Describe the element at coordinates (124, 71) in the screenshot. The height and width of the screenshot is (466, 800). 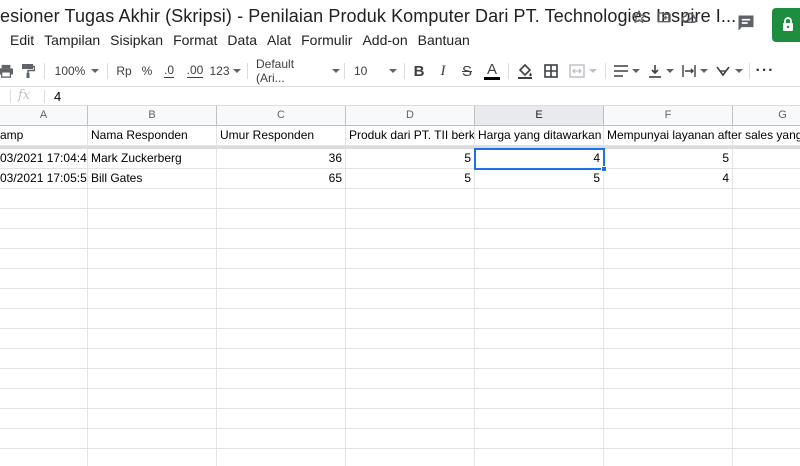
I see `currency-format-button: Rp` at that location.